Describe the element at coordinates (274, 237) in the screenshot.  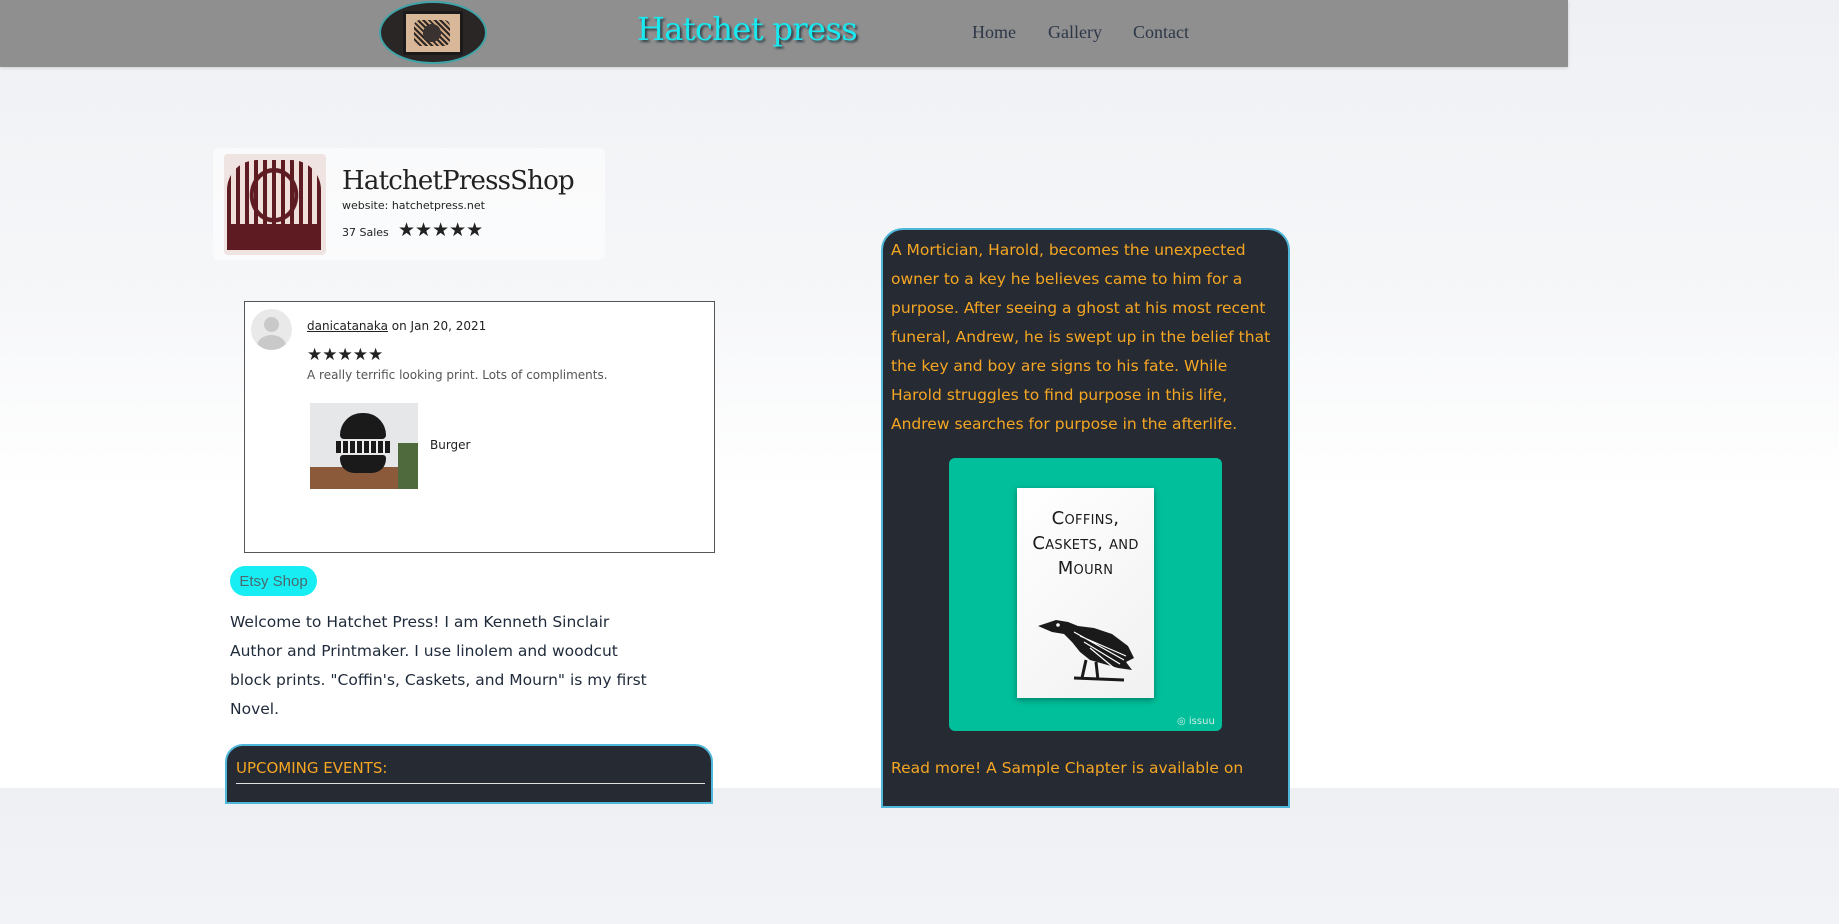
I see `shop-avatar-art-base` at that location.